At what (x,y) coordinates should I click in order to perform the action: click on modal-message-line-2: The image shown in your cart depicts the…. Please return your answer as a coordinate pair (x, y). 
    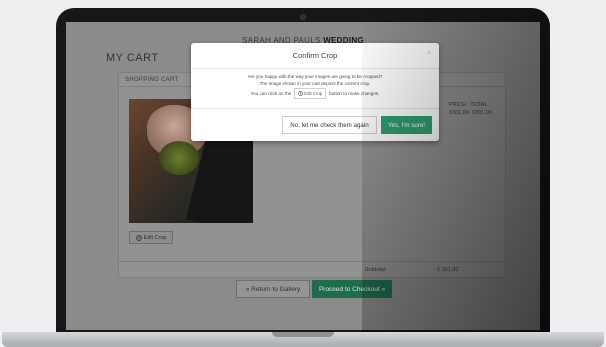
    Looking at the image, I should click on (315, 83).